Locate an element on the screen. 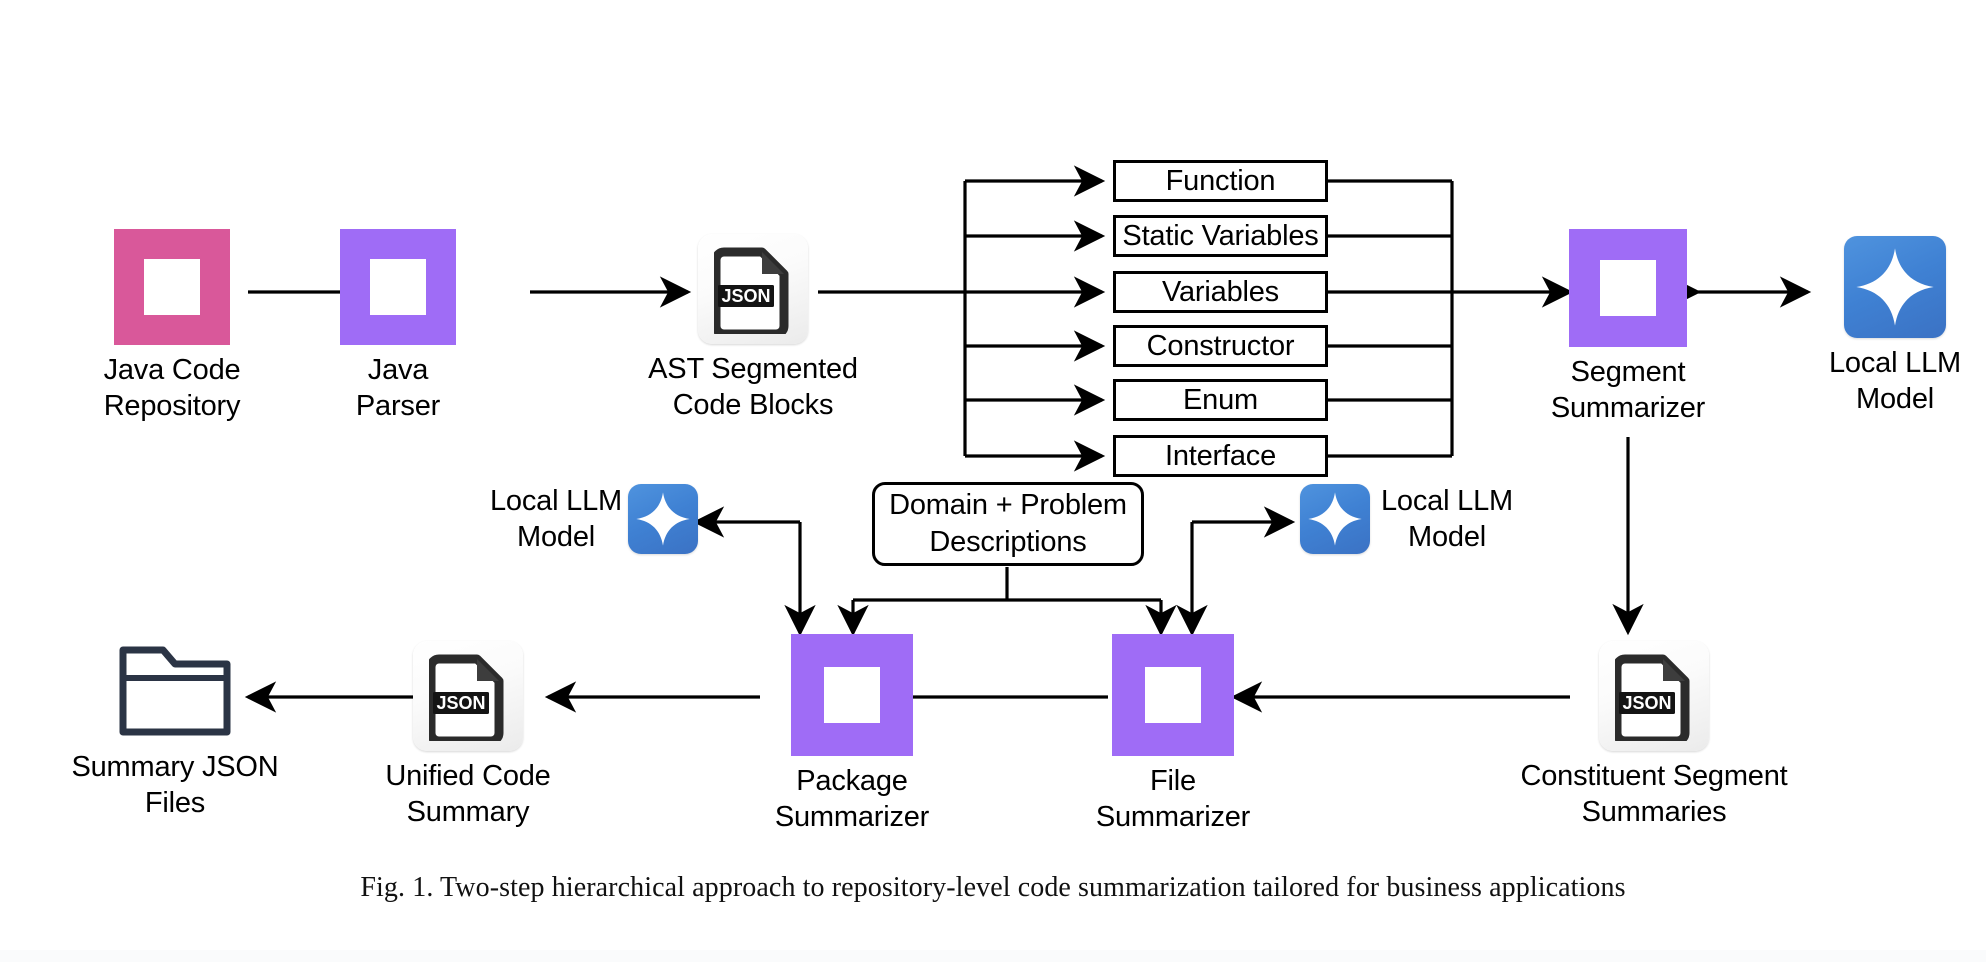 The image size is (1986, 962). node-label-segment-summarizer: Segment Summarizer is located at coordinates (1628, 390).